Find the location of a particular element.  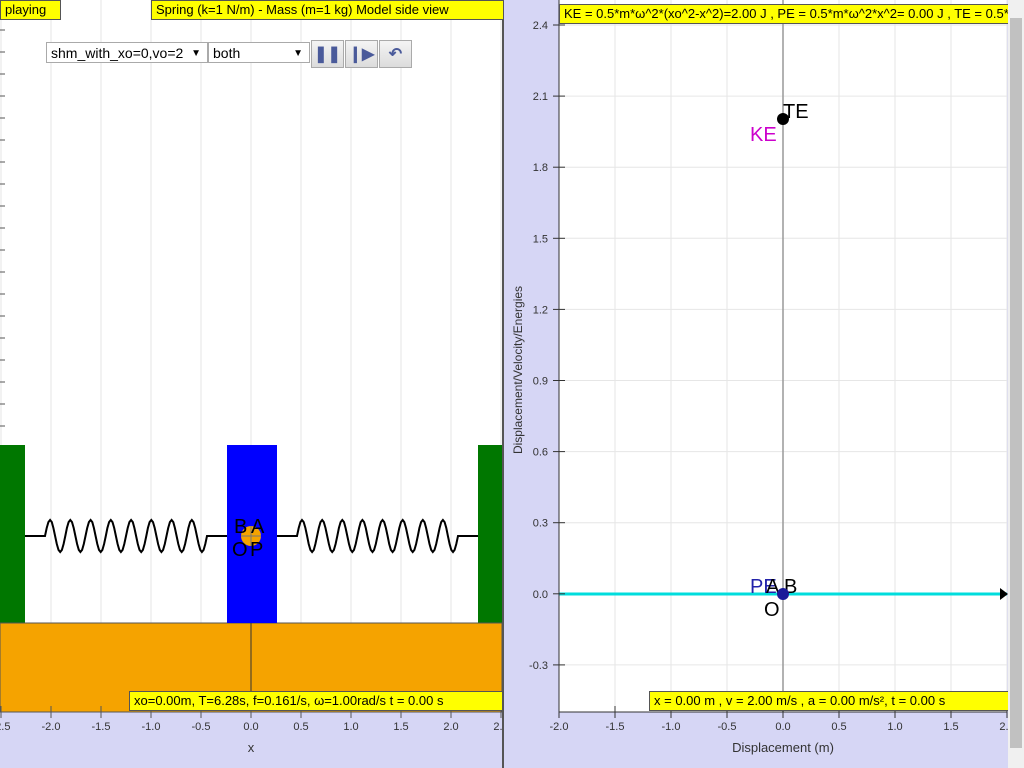

x-axis-label: x is located at coordinates (251, 747).